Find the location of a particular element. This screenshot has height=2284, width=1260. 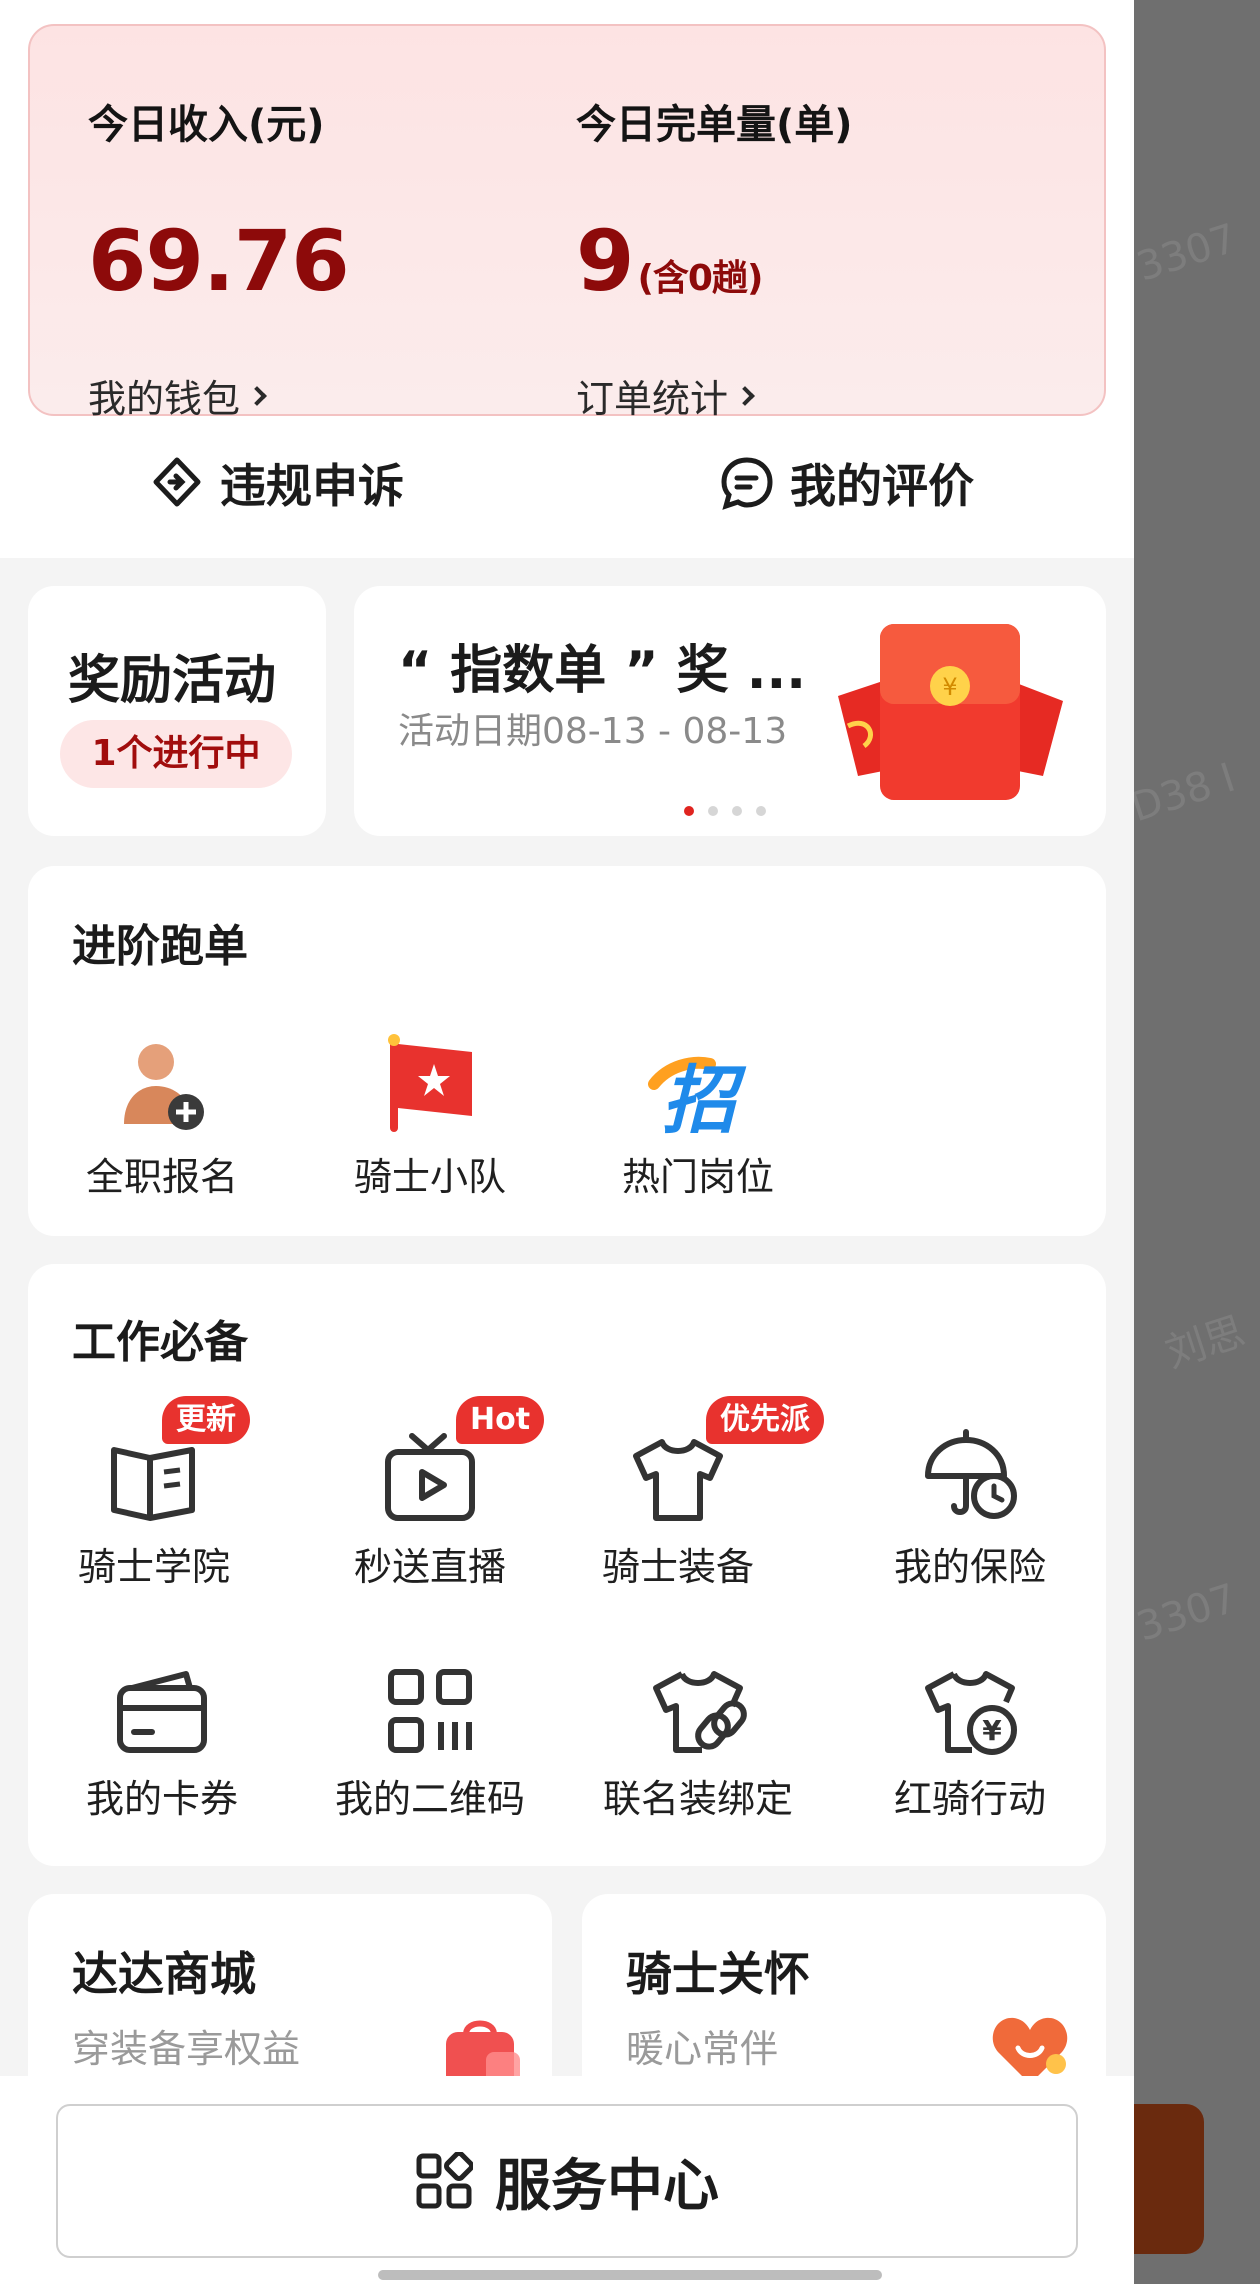

income-stat: 今日收入(元) 69.76 我的钱包 is located at coordinates (219, 256).